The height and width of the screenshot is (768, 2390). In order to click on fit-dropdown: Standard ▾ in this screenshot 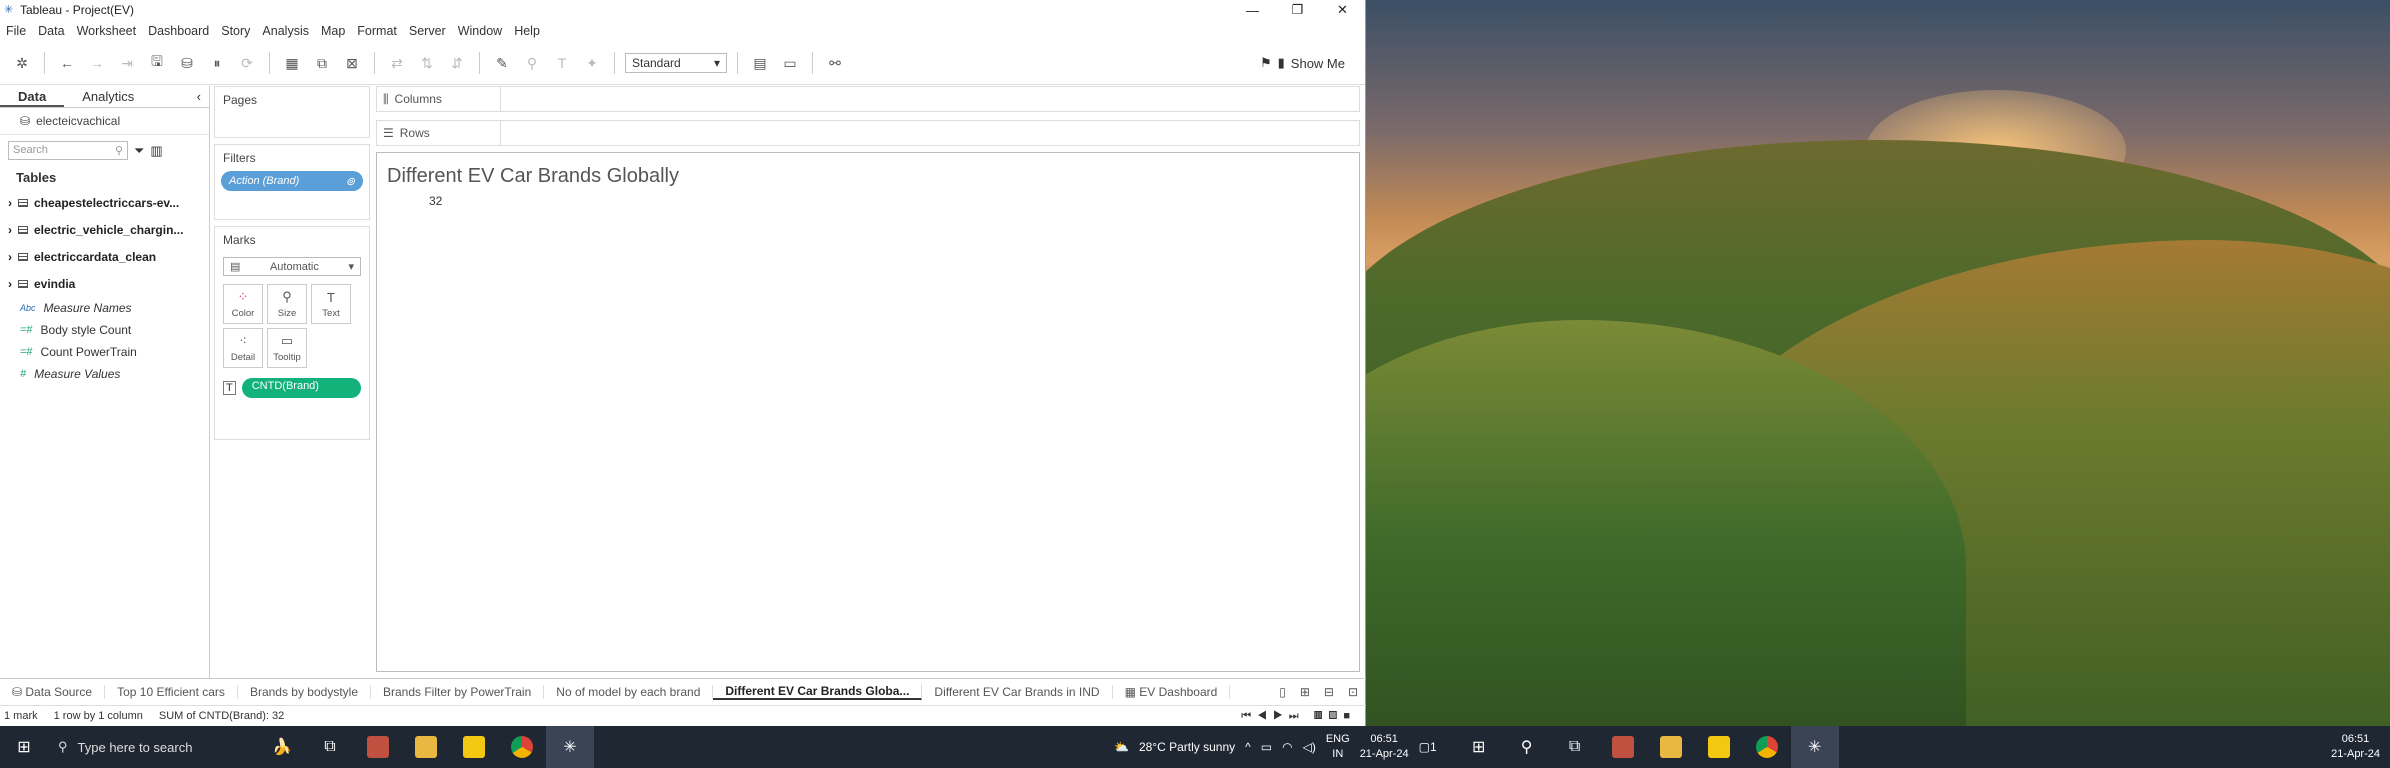, I will do `click(676, 63)`.